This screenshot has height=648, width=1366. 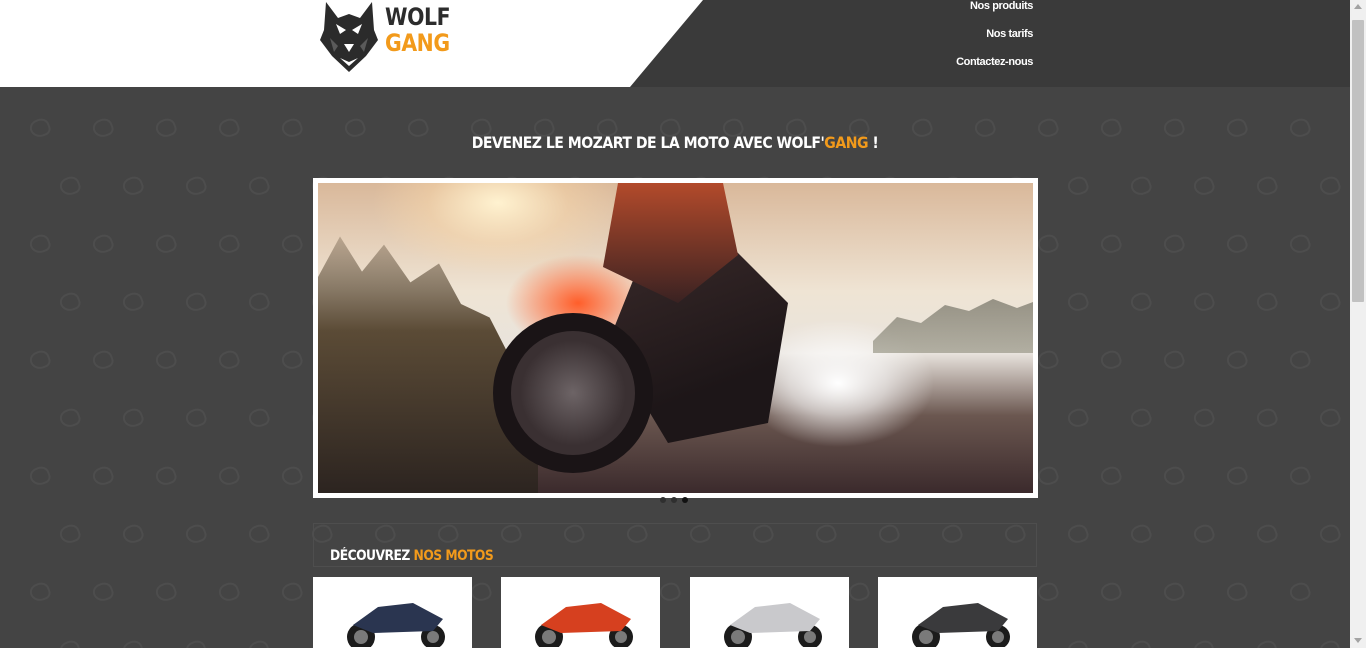 What do you see at coordinates (648, 142) in the screenshot?
I see `hero-headline-text: DEVENEZ LE MOZART DE LA MOTO AVEC WOLF'` at bounding box center [648, 142].